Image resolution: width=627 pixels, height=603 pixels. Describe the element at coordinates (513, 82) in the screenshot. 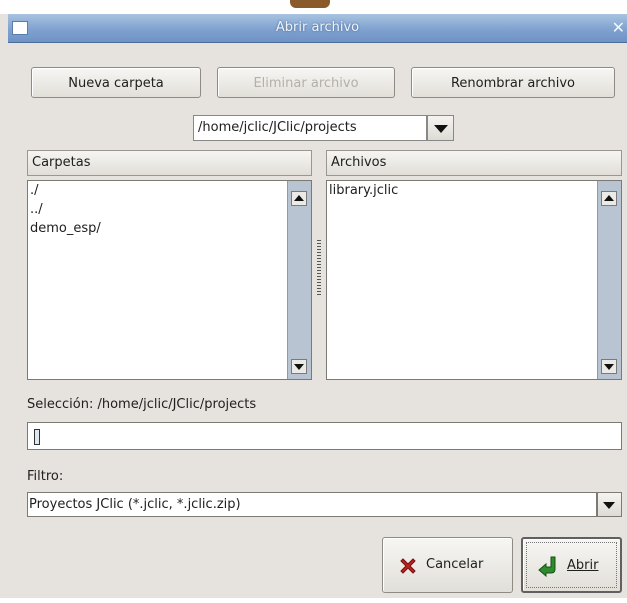

I see `rename-file-button: Renombrar archivo` at that location.